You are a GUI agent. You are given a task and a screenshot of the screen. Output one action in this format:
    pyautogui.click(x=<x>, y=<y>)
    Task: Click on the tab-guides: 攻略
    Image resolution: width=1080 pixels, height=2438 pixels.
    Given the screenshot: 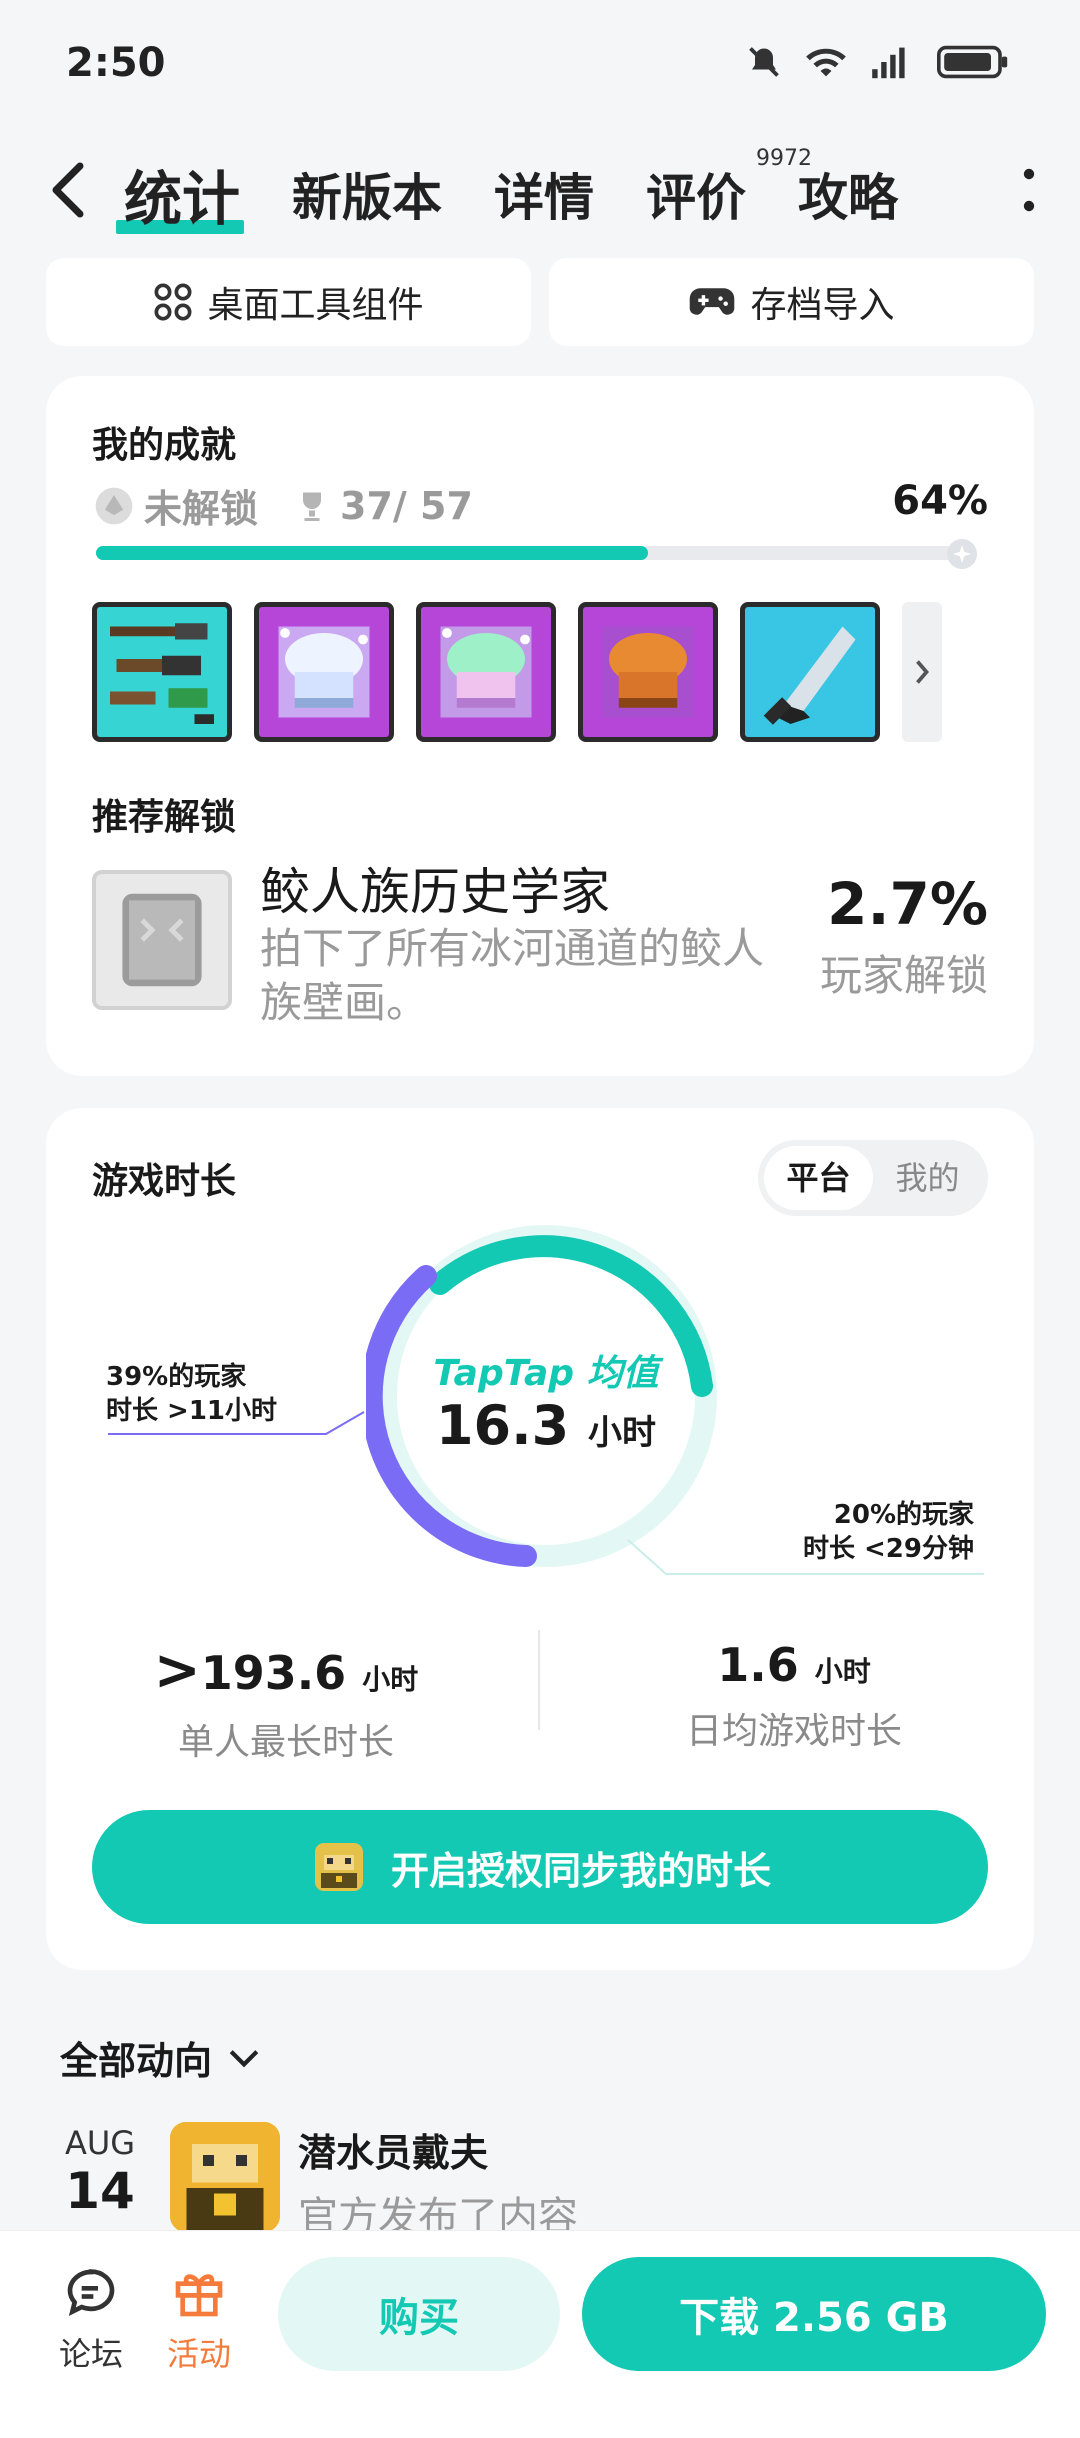 What is the action you would take?
    pyautogui.click(x=848, y=194)
    